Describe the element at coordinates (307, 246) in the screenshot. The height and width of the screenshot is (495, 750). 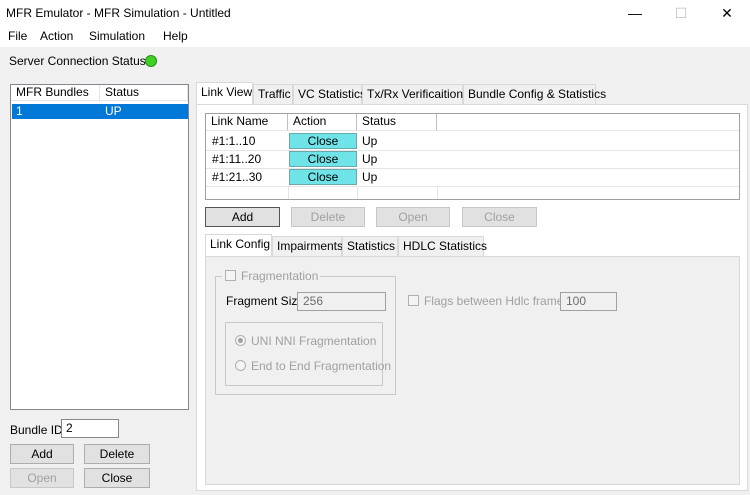
I see `tab-impairments: Impairments` at that location.